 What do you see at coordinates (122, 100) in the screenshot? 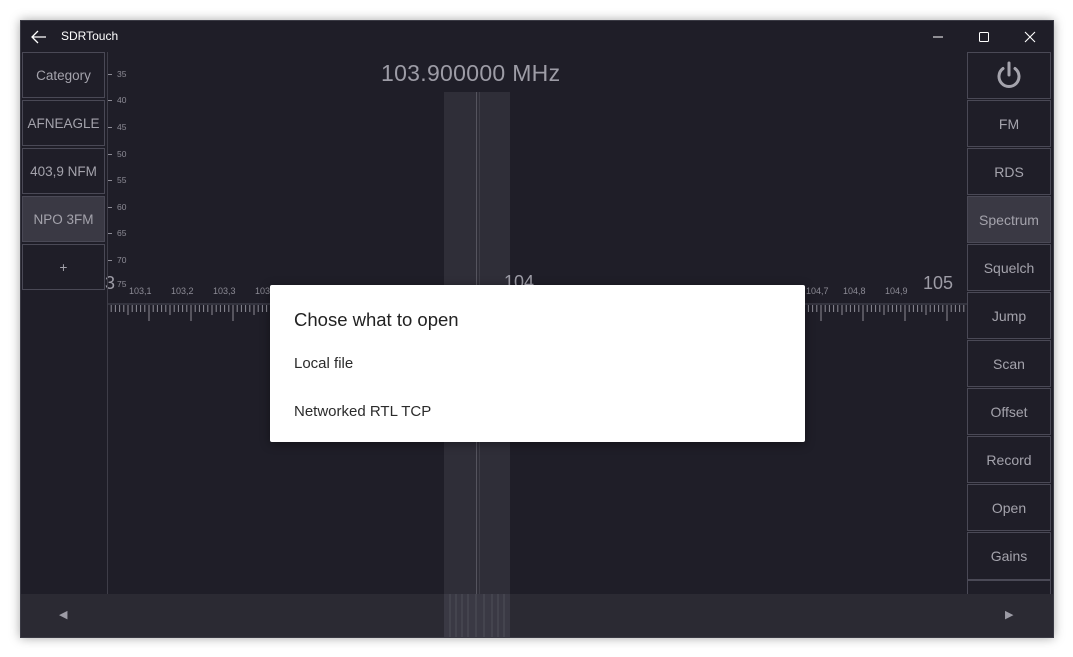
I see `db-label: 40` at bounding box center [122, 100].